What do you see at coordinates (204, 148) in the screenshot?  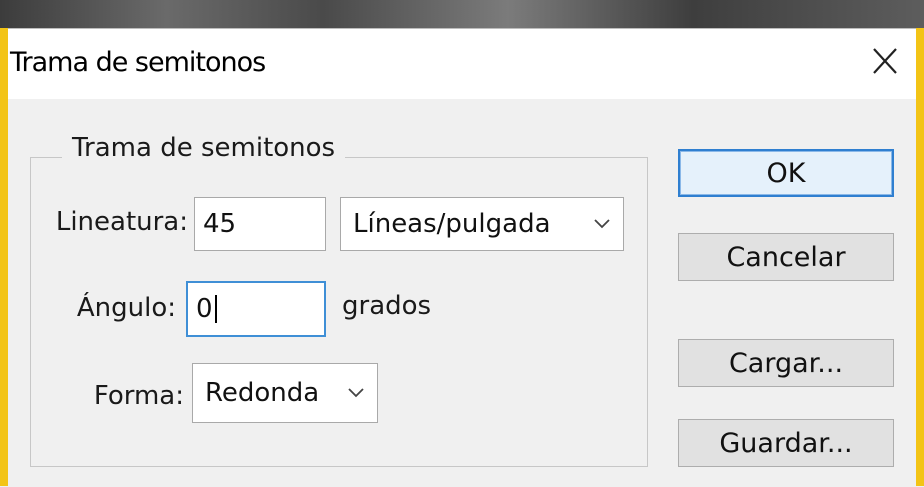 I see `group-legend: Trama de semitonos` at bounding box center [204, 148].